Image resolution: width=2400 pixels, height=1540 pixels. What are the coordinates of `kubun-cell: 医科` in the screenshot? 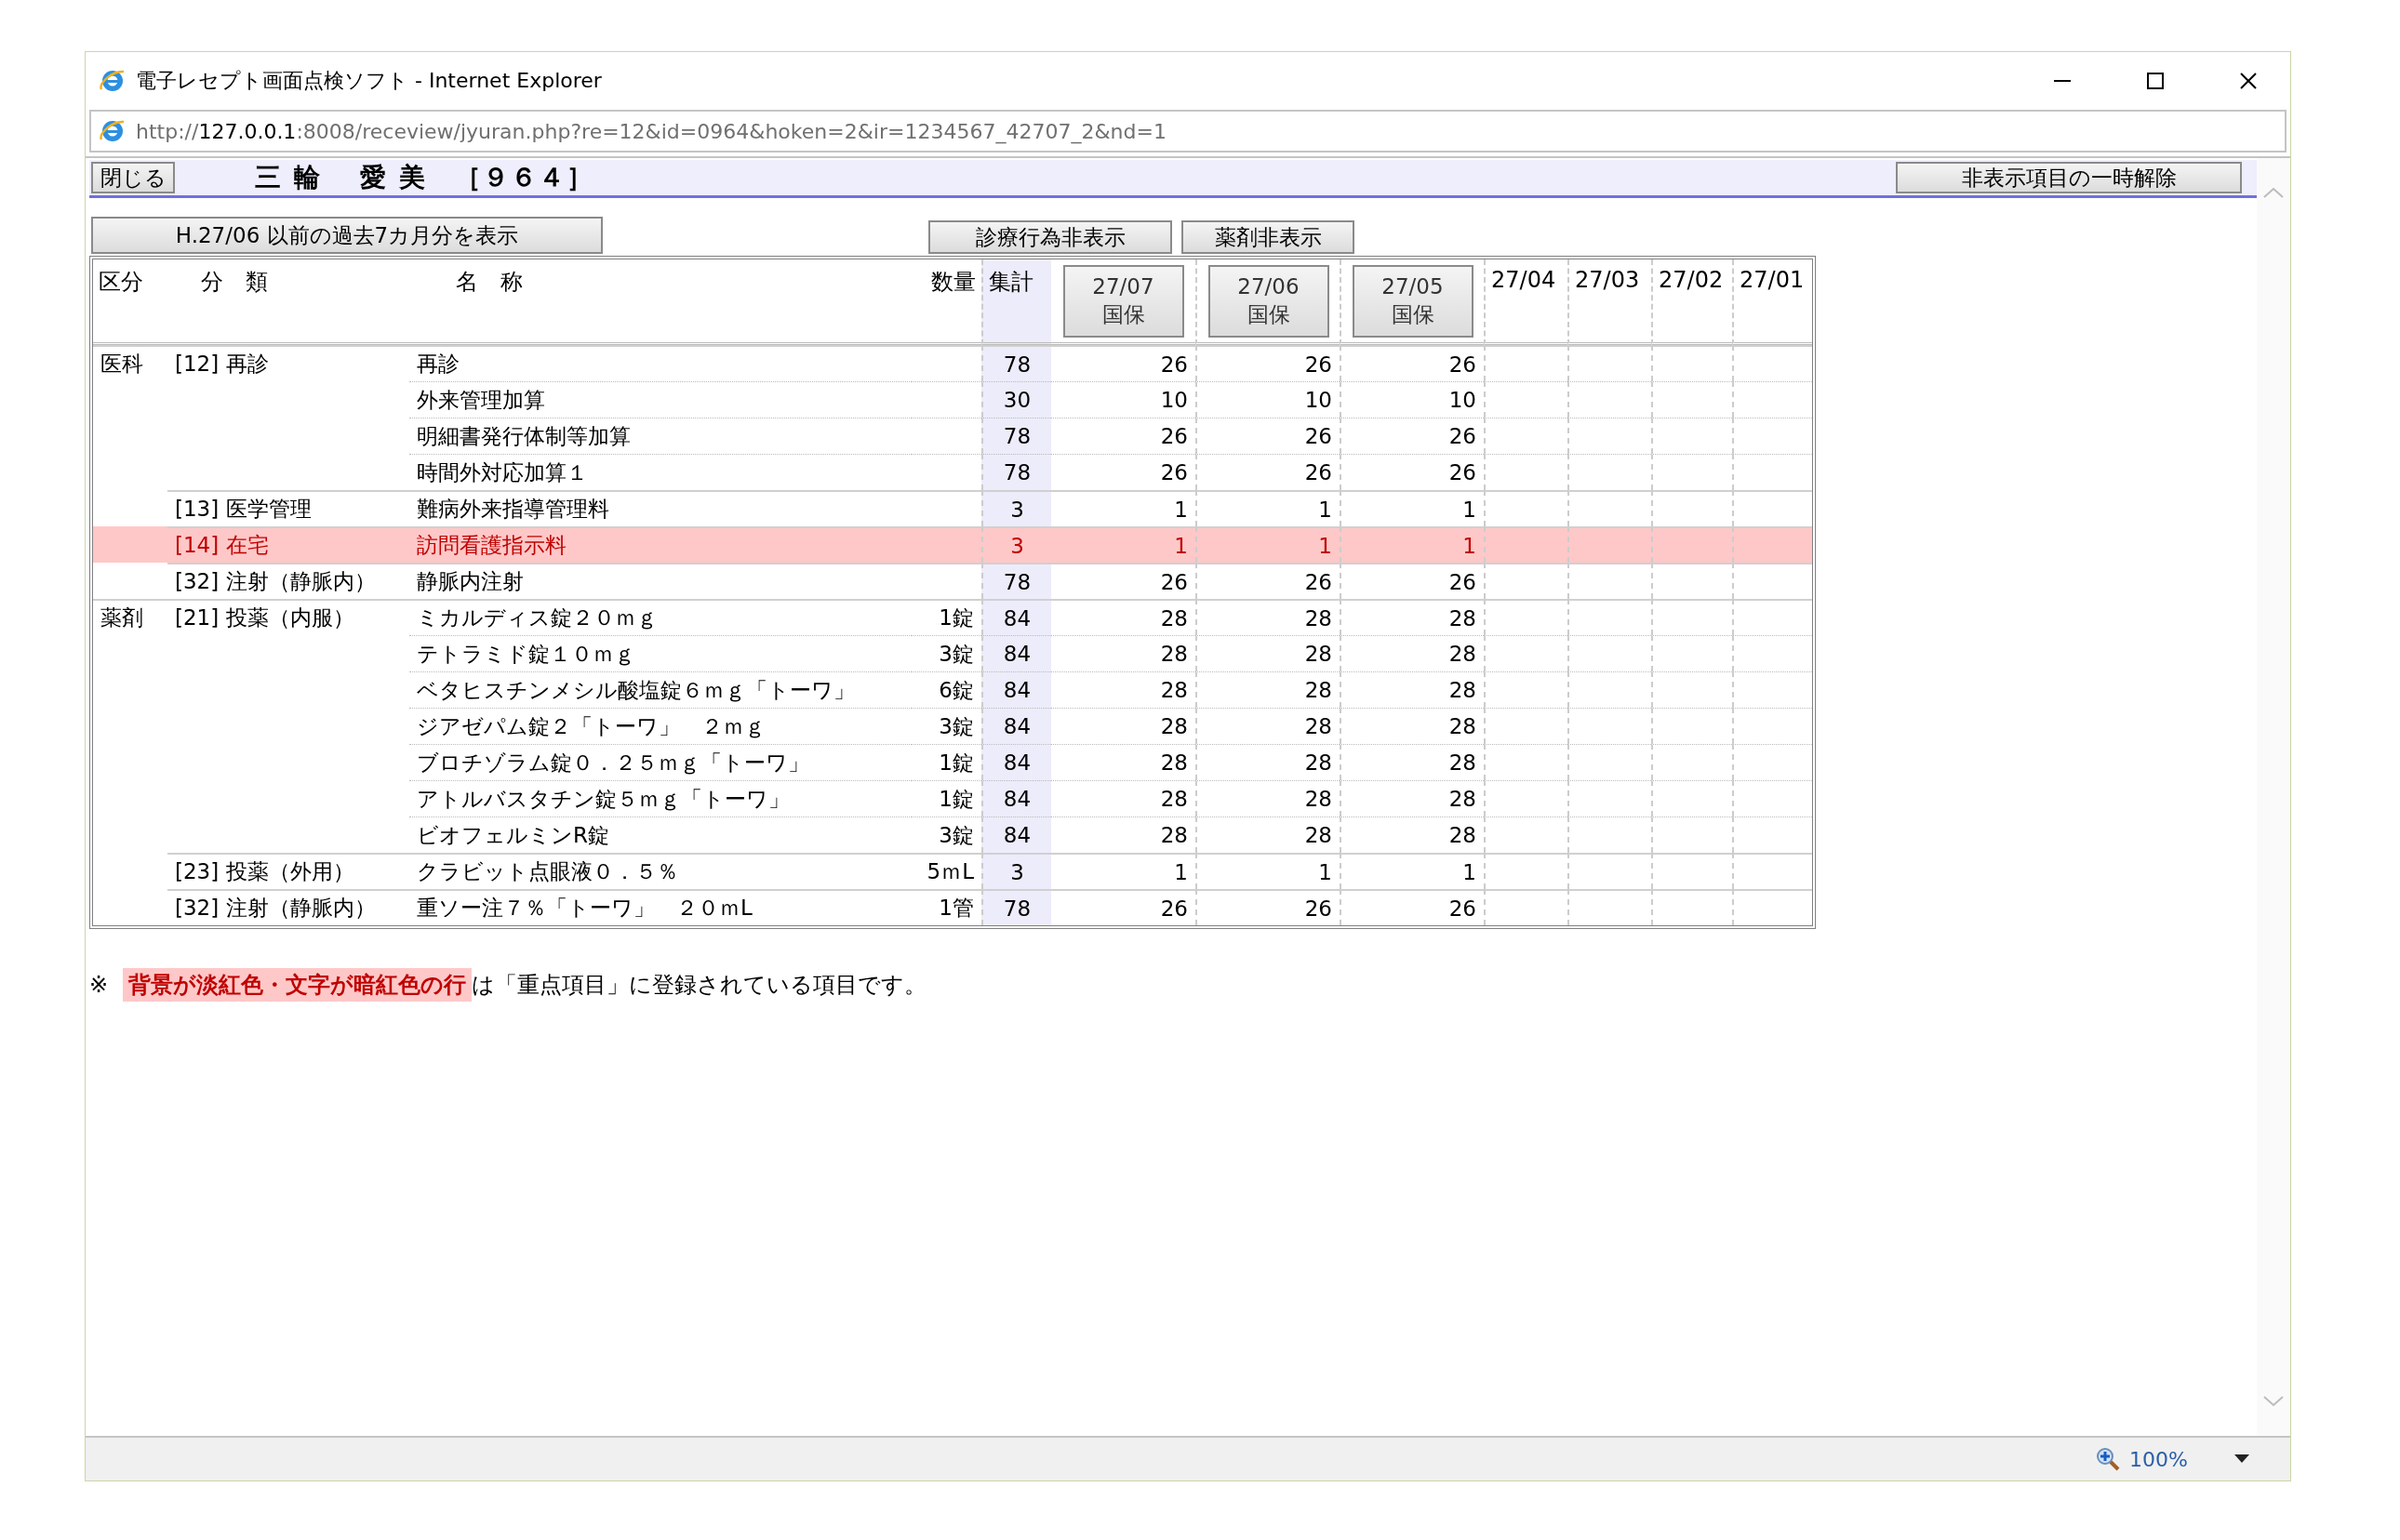 It's located at (130, 363).